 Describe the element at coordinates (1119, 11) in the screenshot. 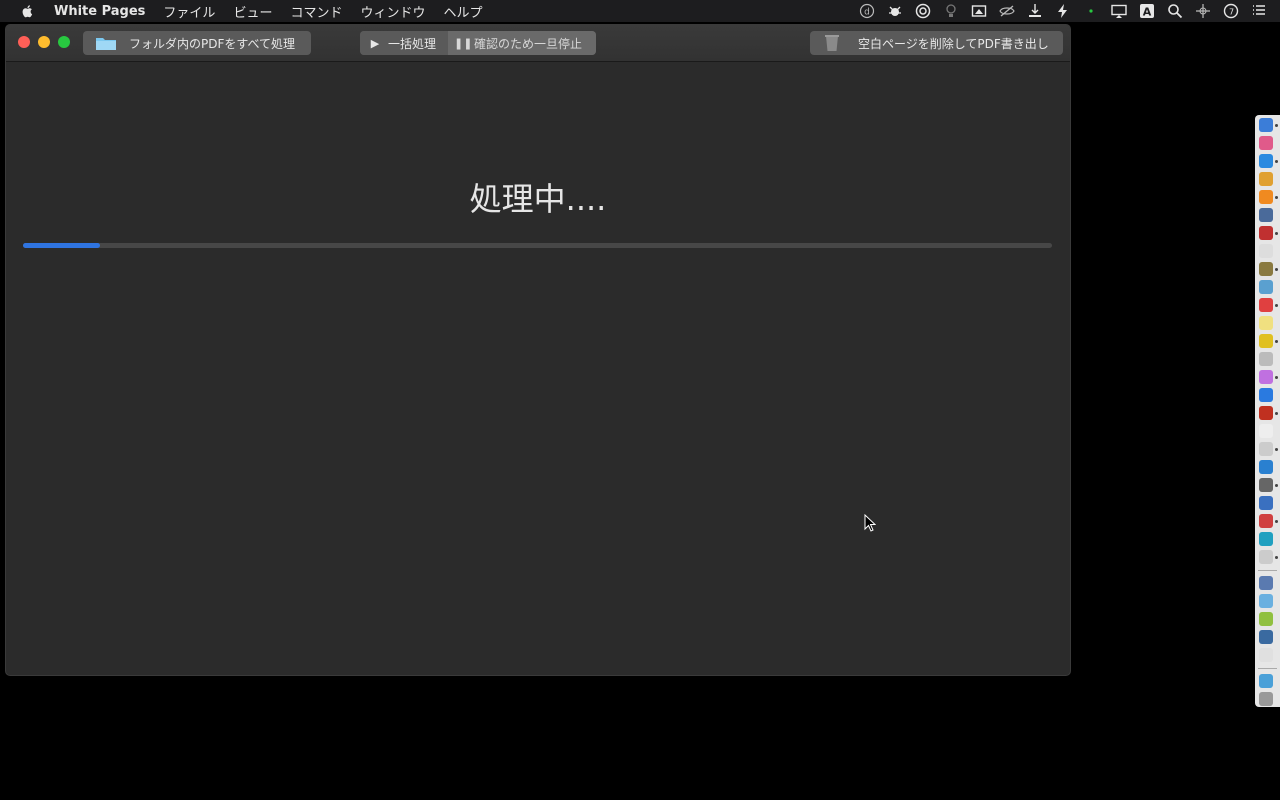

I see `display-icon` at that location.